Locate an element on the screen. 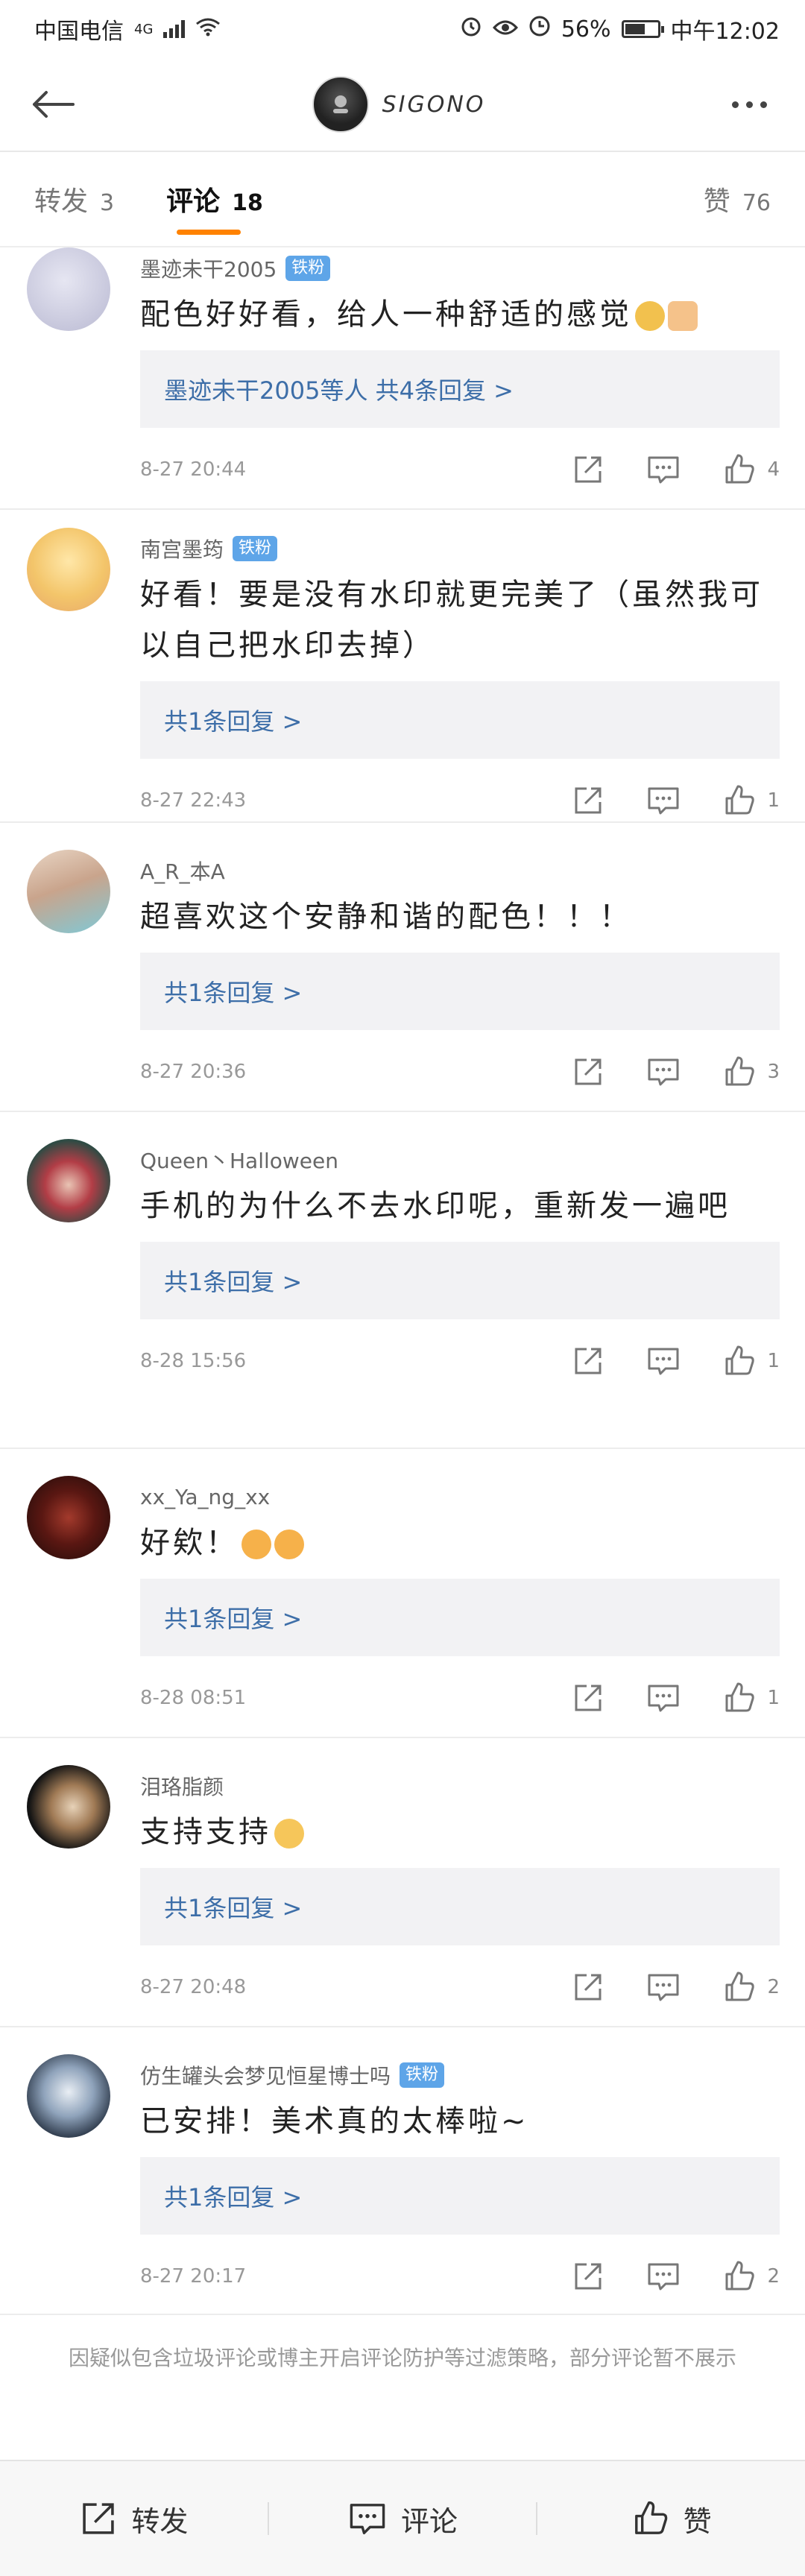 This screenshot has height=2576, width=805. header-profile: SIGONO is located at coordinates (399, 104).